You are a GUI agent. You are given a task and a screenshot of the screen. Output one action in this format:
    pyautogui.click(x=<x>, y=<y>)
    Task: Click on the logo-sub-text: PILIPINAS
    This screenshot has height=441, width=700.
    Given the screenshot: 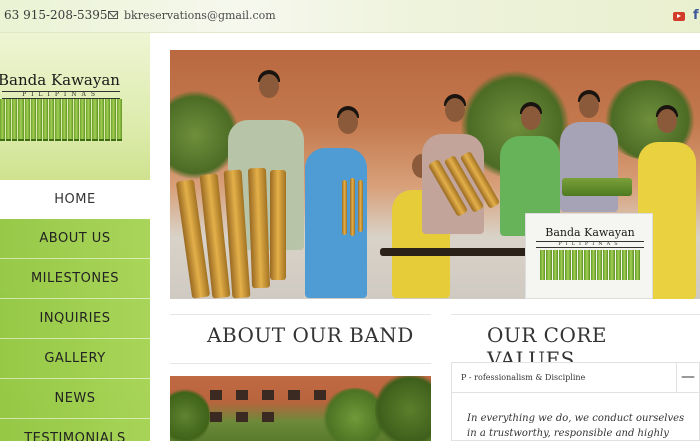 What is the action you would take?
    pyautogui.click(x=61, y=95)
    